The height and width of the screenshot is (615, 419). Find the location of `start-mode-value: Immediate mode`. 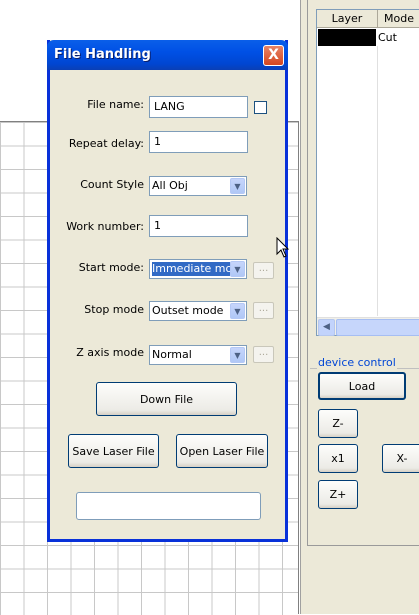

start-mode-value: Immediate mode is located at coordinates (191, 269).